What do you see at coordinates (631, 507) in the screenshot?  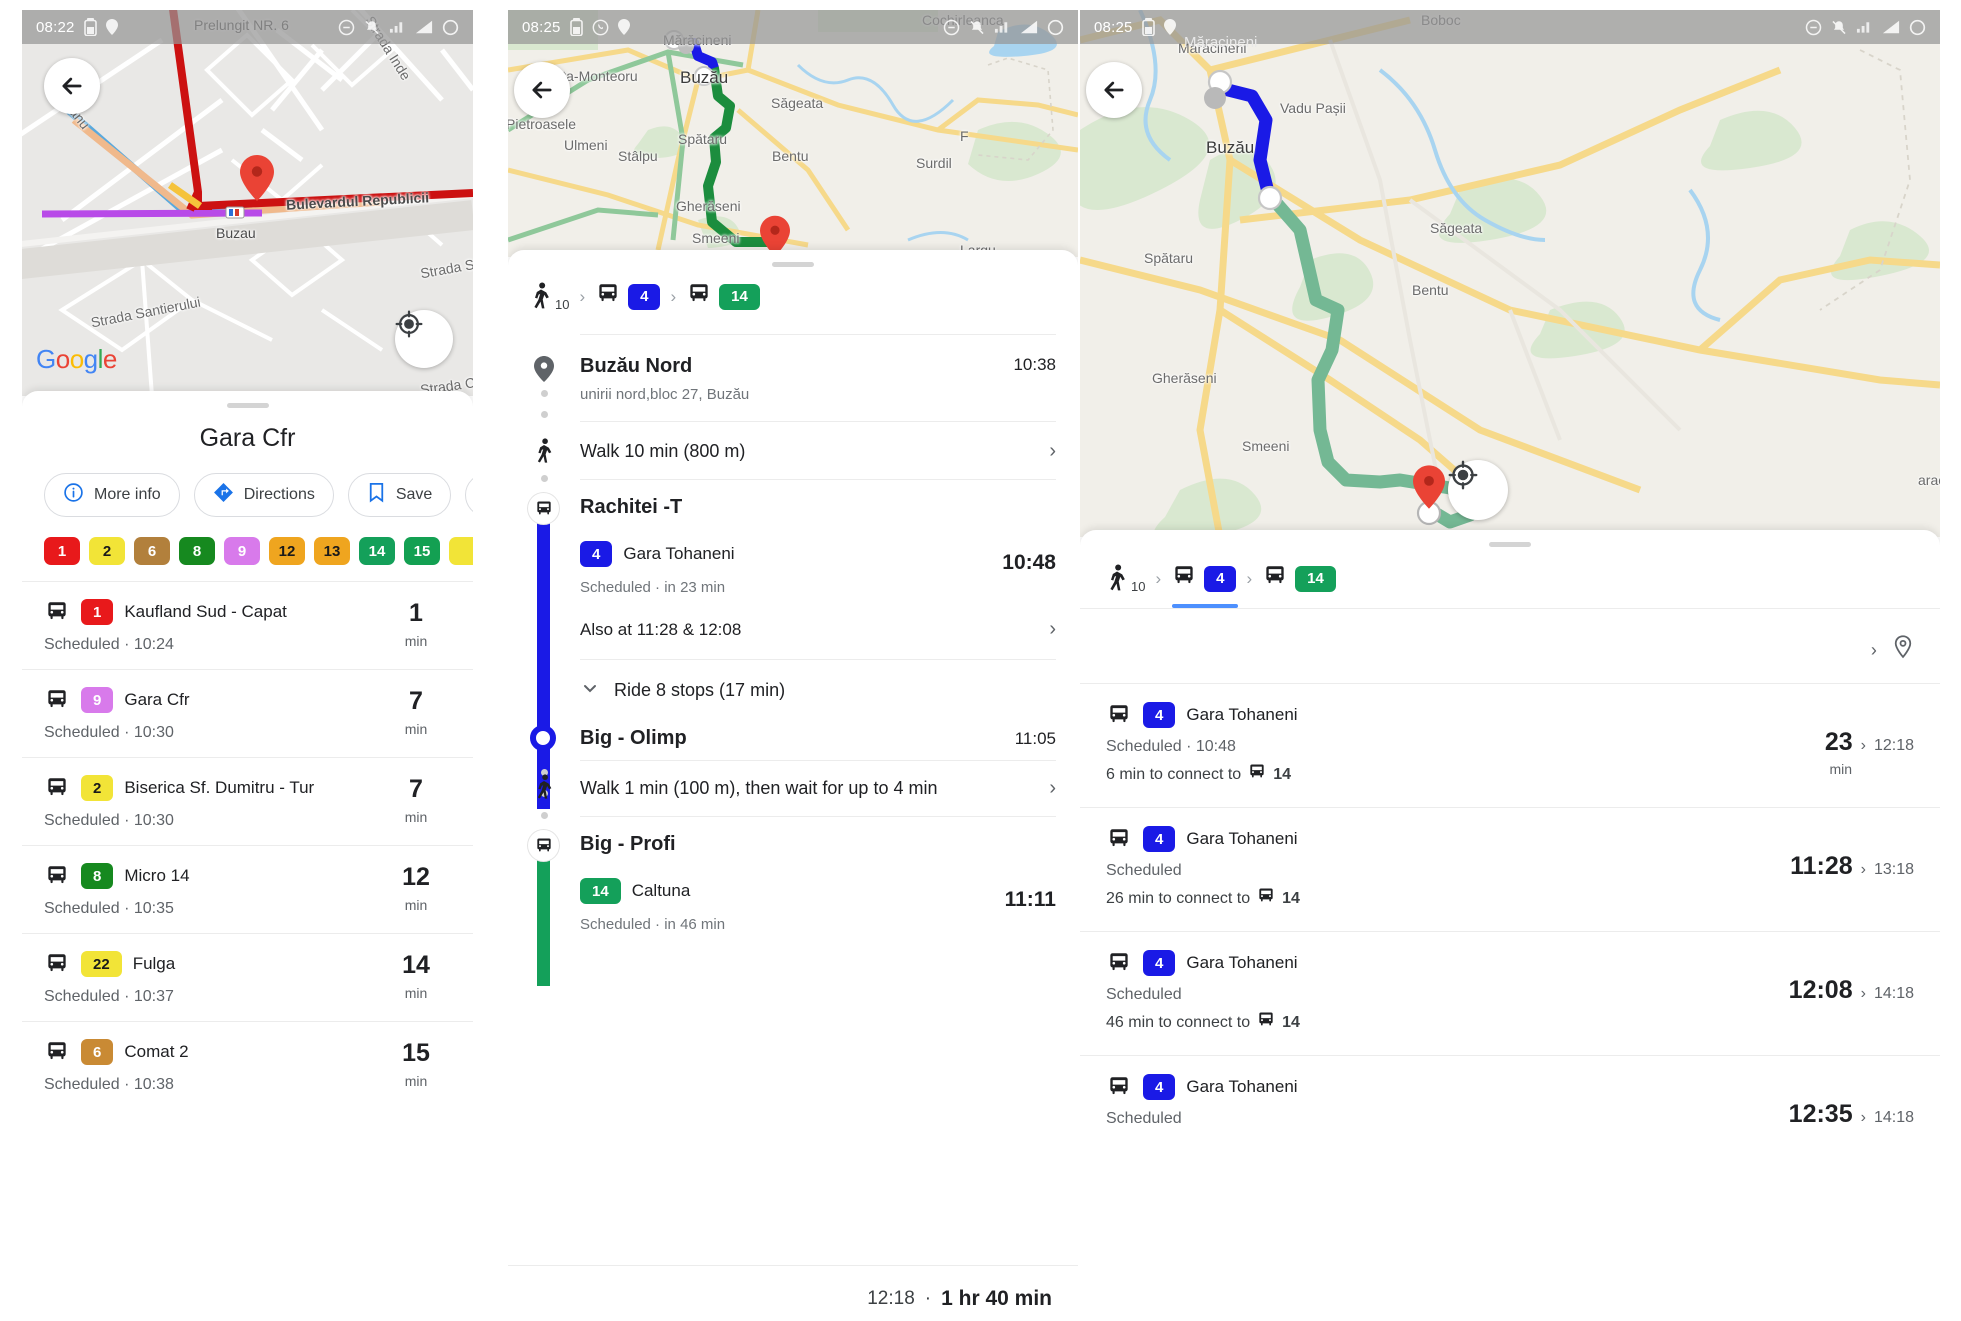 I see `board-stop-name: Rachitei -T` at bounding box center [631, 507].